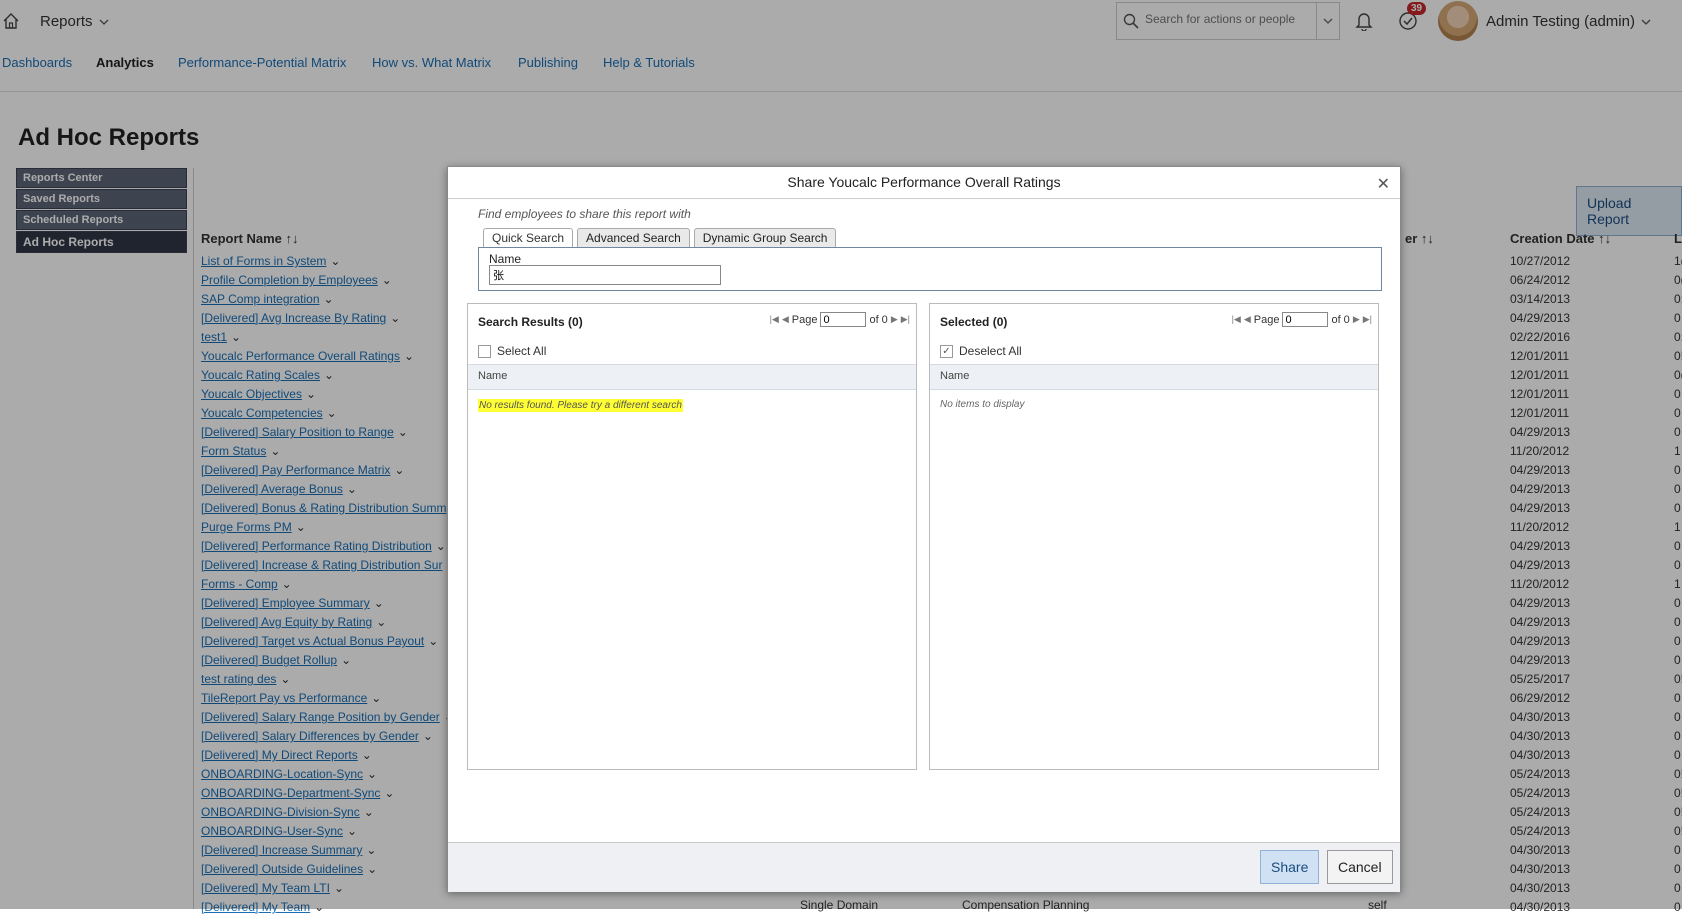 The height and width of the screenshot is (917, 1682). I want to click on results-pager: |◀ ◀ Page of 0 ▶ ▶|, so click(840, 319).